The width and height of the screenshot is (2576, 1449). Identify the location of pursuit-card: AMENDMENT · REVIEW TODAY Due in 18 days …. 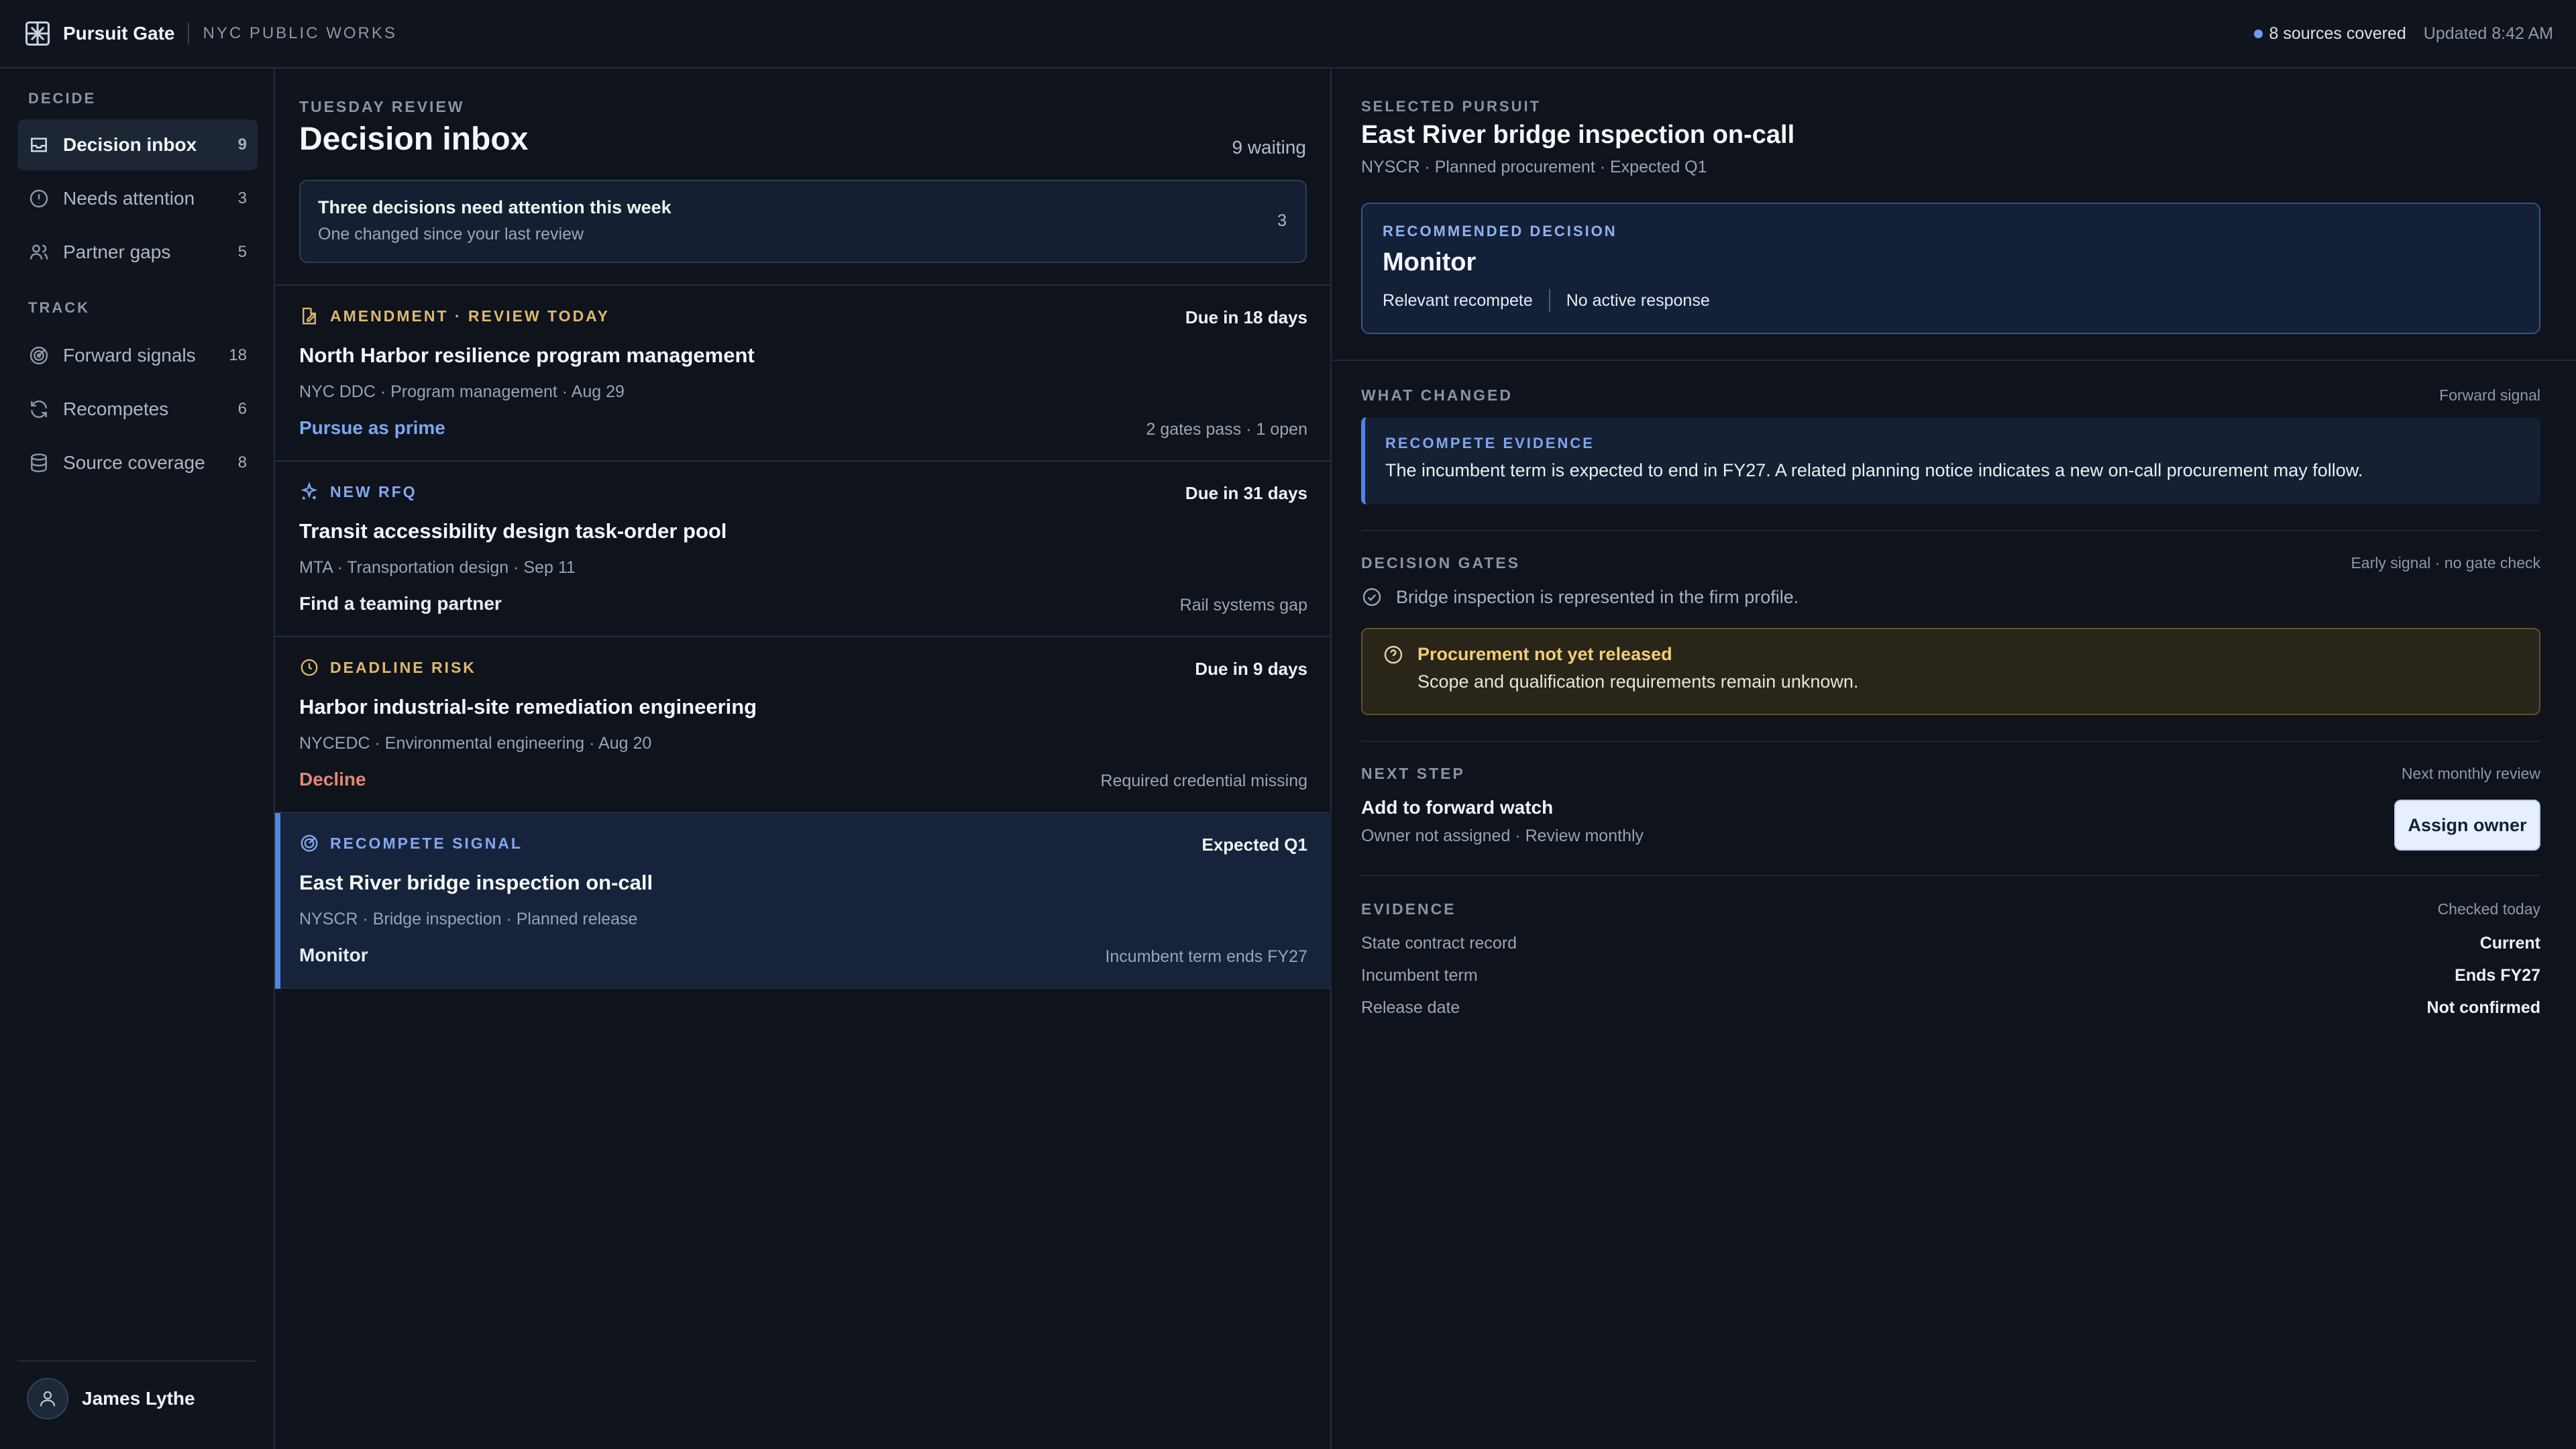
(803, 374).